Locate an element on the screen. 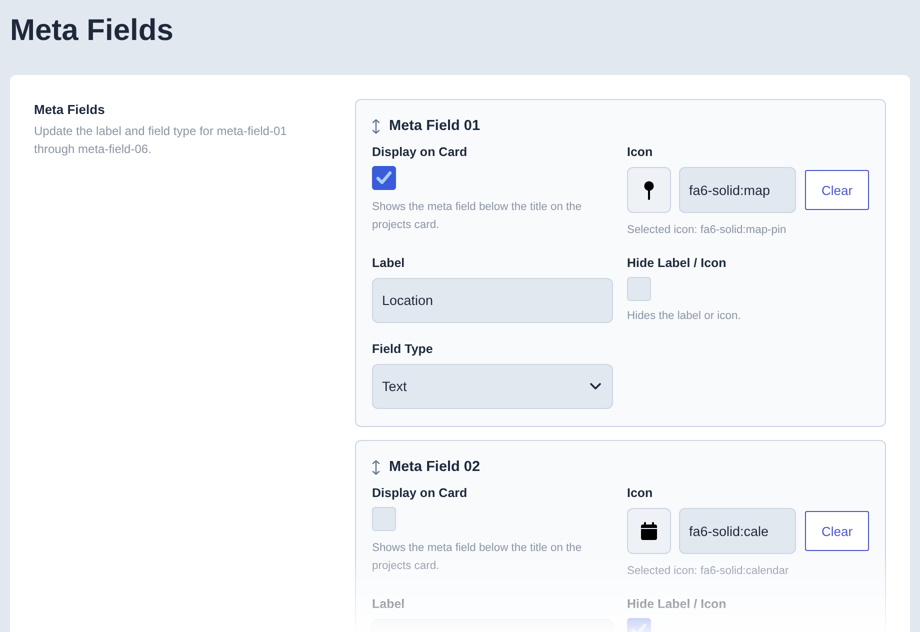  section-description: Update the label and field type for meta-field-01 through meta-field-06. is located at coordinates (161, 140).